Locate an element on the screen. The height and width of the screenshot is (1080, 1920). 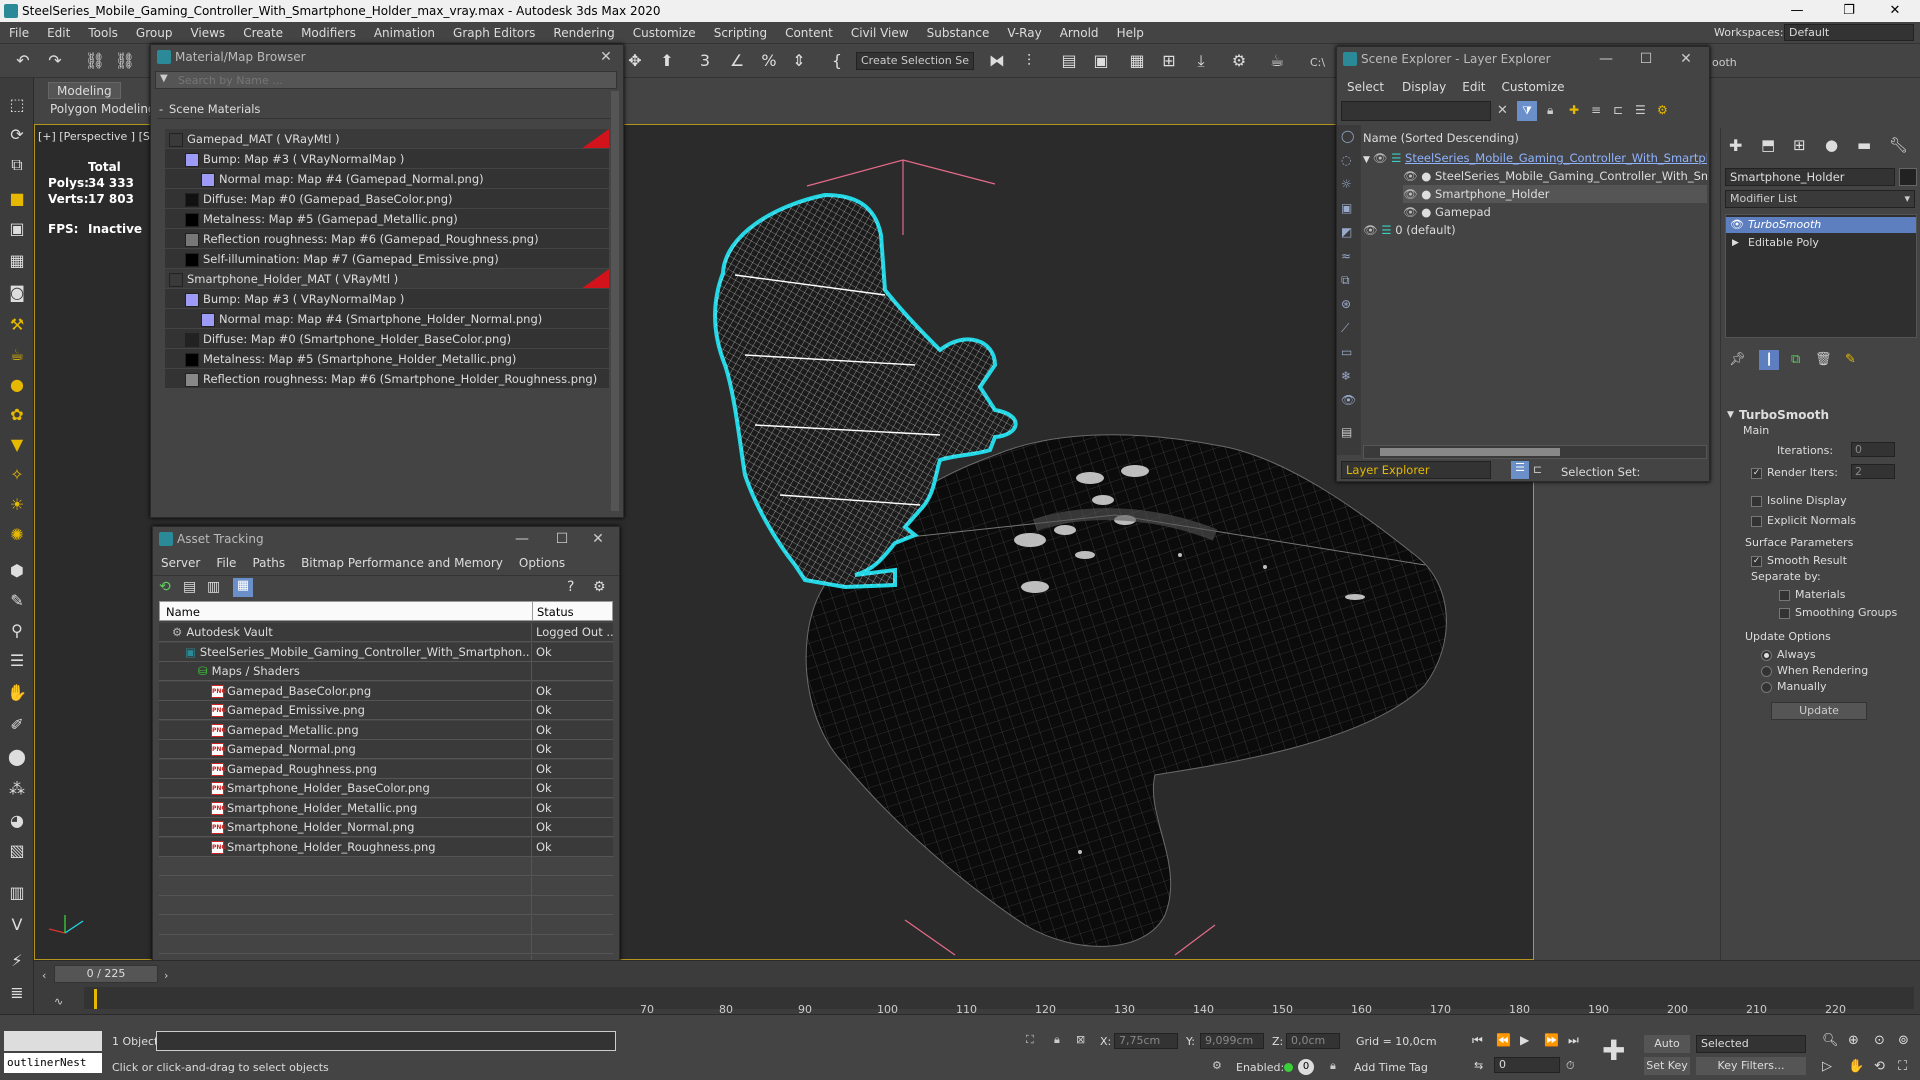
menu-group: Group is located at coordinates (154, 33).